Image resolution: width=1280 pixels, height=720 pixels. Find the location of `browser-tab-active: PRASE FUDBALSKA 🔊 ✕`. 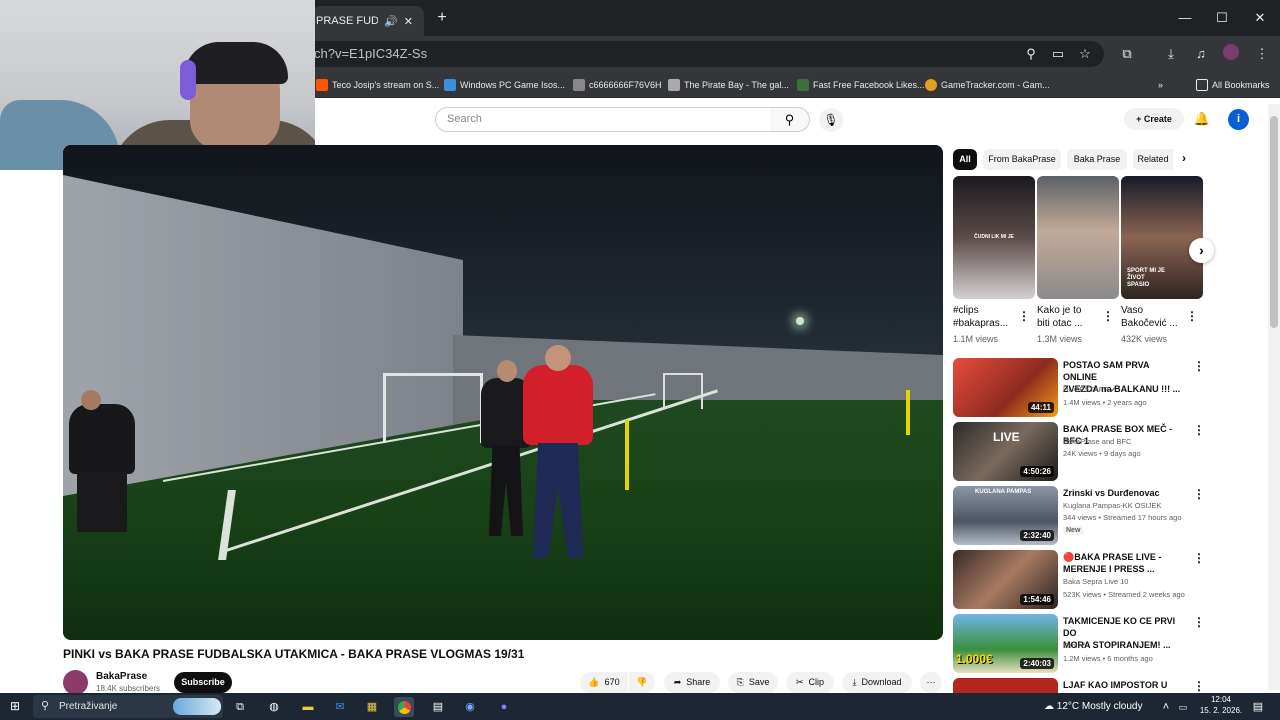

browser-tab-active: PRASE FUDBALSKA 🔊 ✕ is located at coordinates (368, 21).